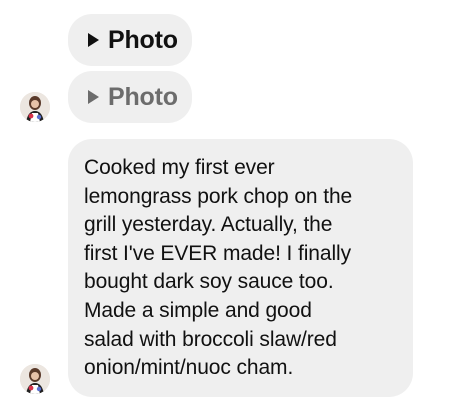  I want to click on message-line: Made a simple and good, so click(198, 310).